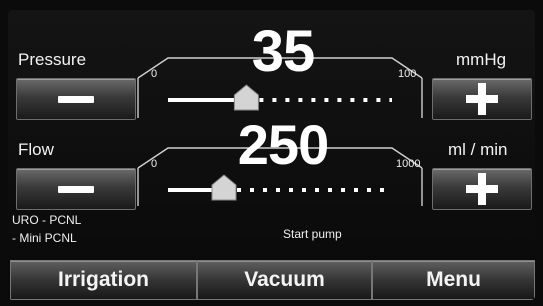 Image resolution: width=543 pixels, height=306 pixels. I want to click on tab-menu: Menu, so click(453, 280).